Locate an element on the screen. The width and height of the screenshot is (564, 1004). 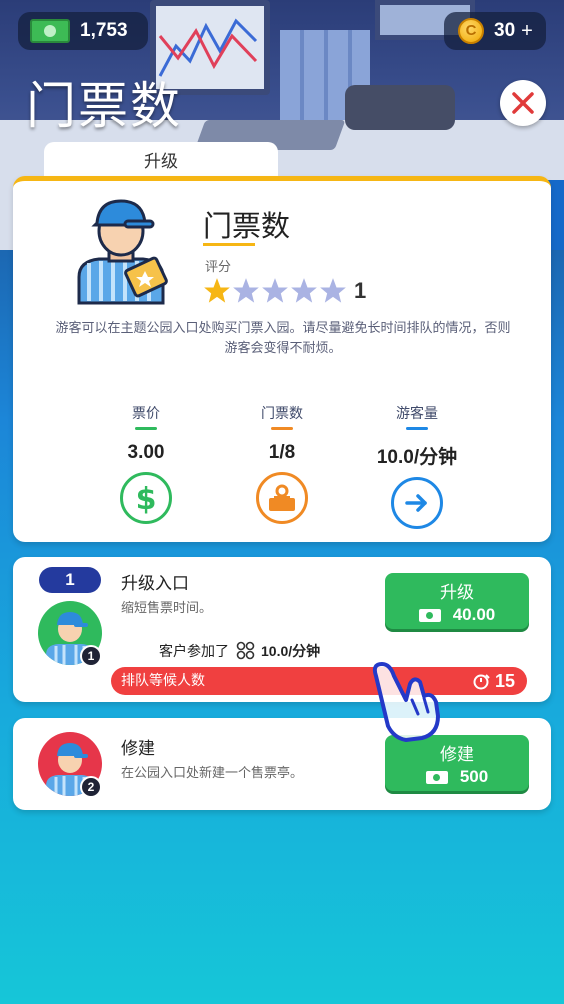
queue-bar: 排队等候人数 15 is located at coordinates (319, 681).